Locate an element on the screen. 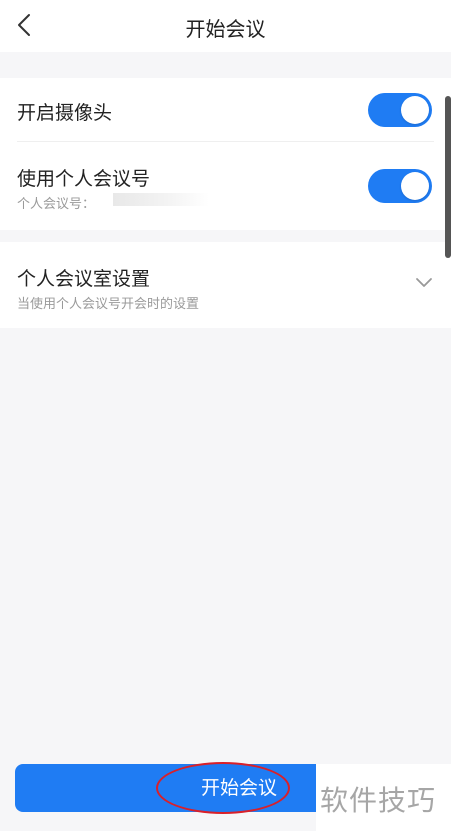 The image size is (451, 831). camera-label: 开启摄像头 is located at coordinates (65, 113).